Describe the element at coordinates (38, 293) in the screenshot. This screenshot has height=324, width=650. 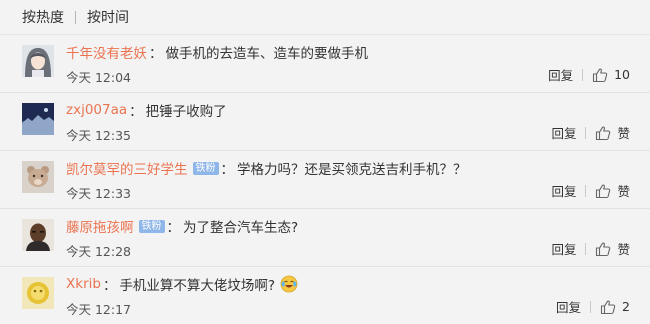
I see `yellow-bowl-avatar` at that location.